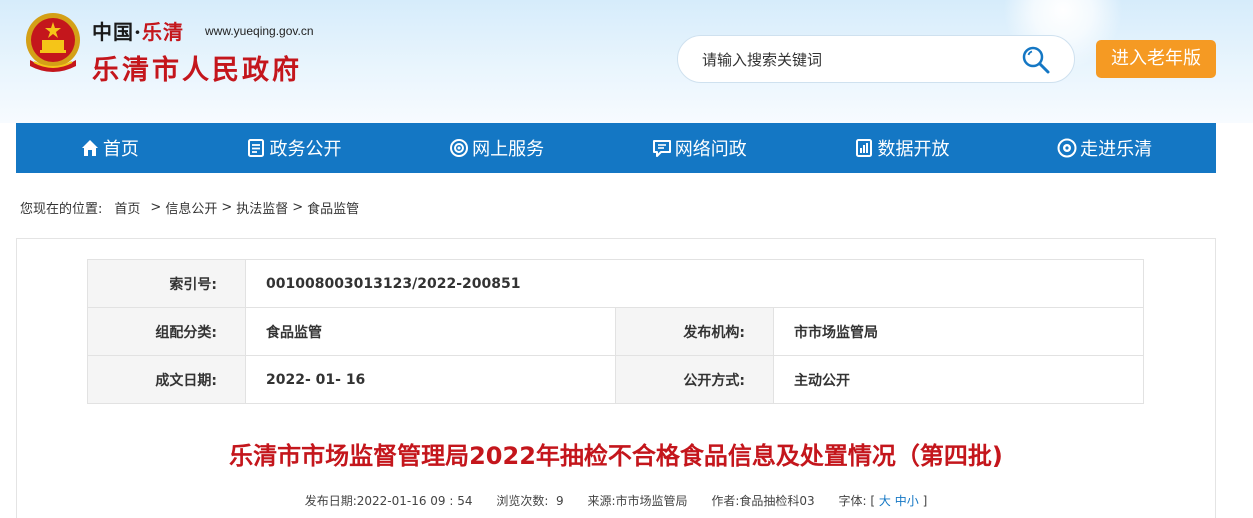  What do you see at coordinates (333, 207) in the screenshot?
I see `breadcrumb-food-supervision: 食品监管` at bounding box center [333, 207].